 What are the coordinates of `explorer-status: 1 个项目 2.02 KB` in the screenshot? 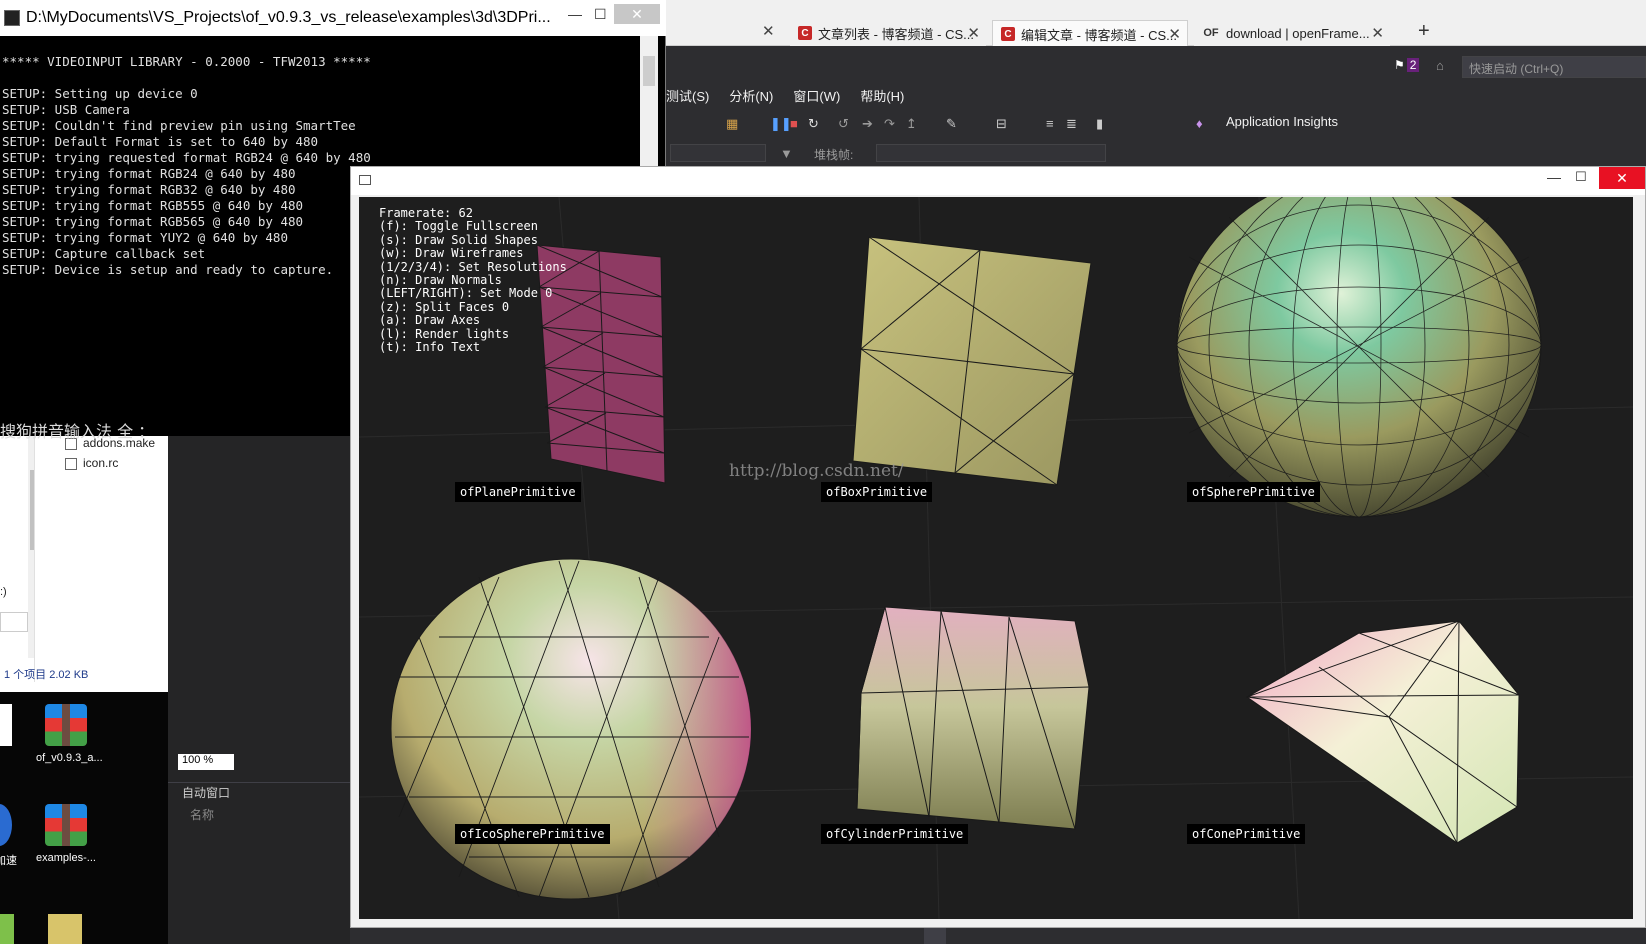 It's located at (46, 675).